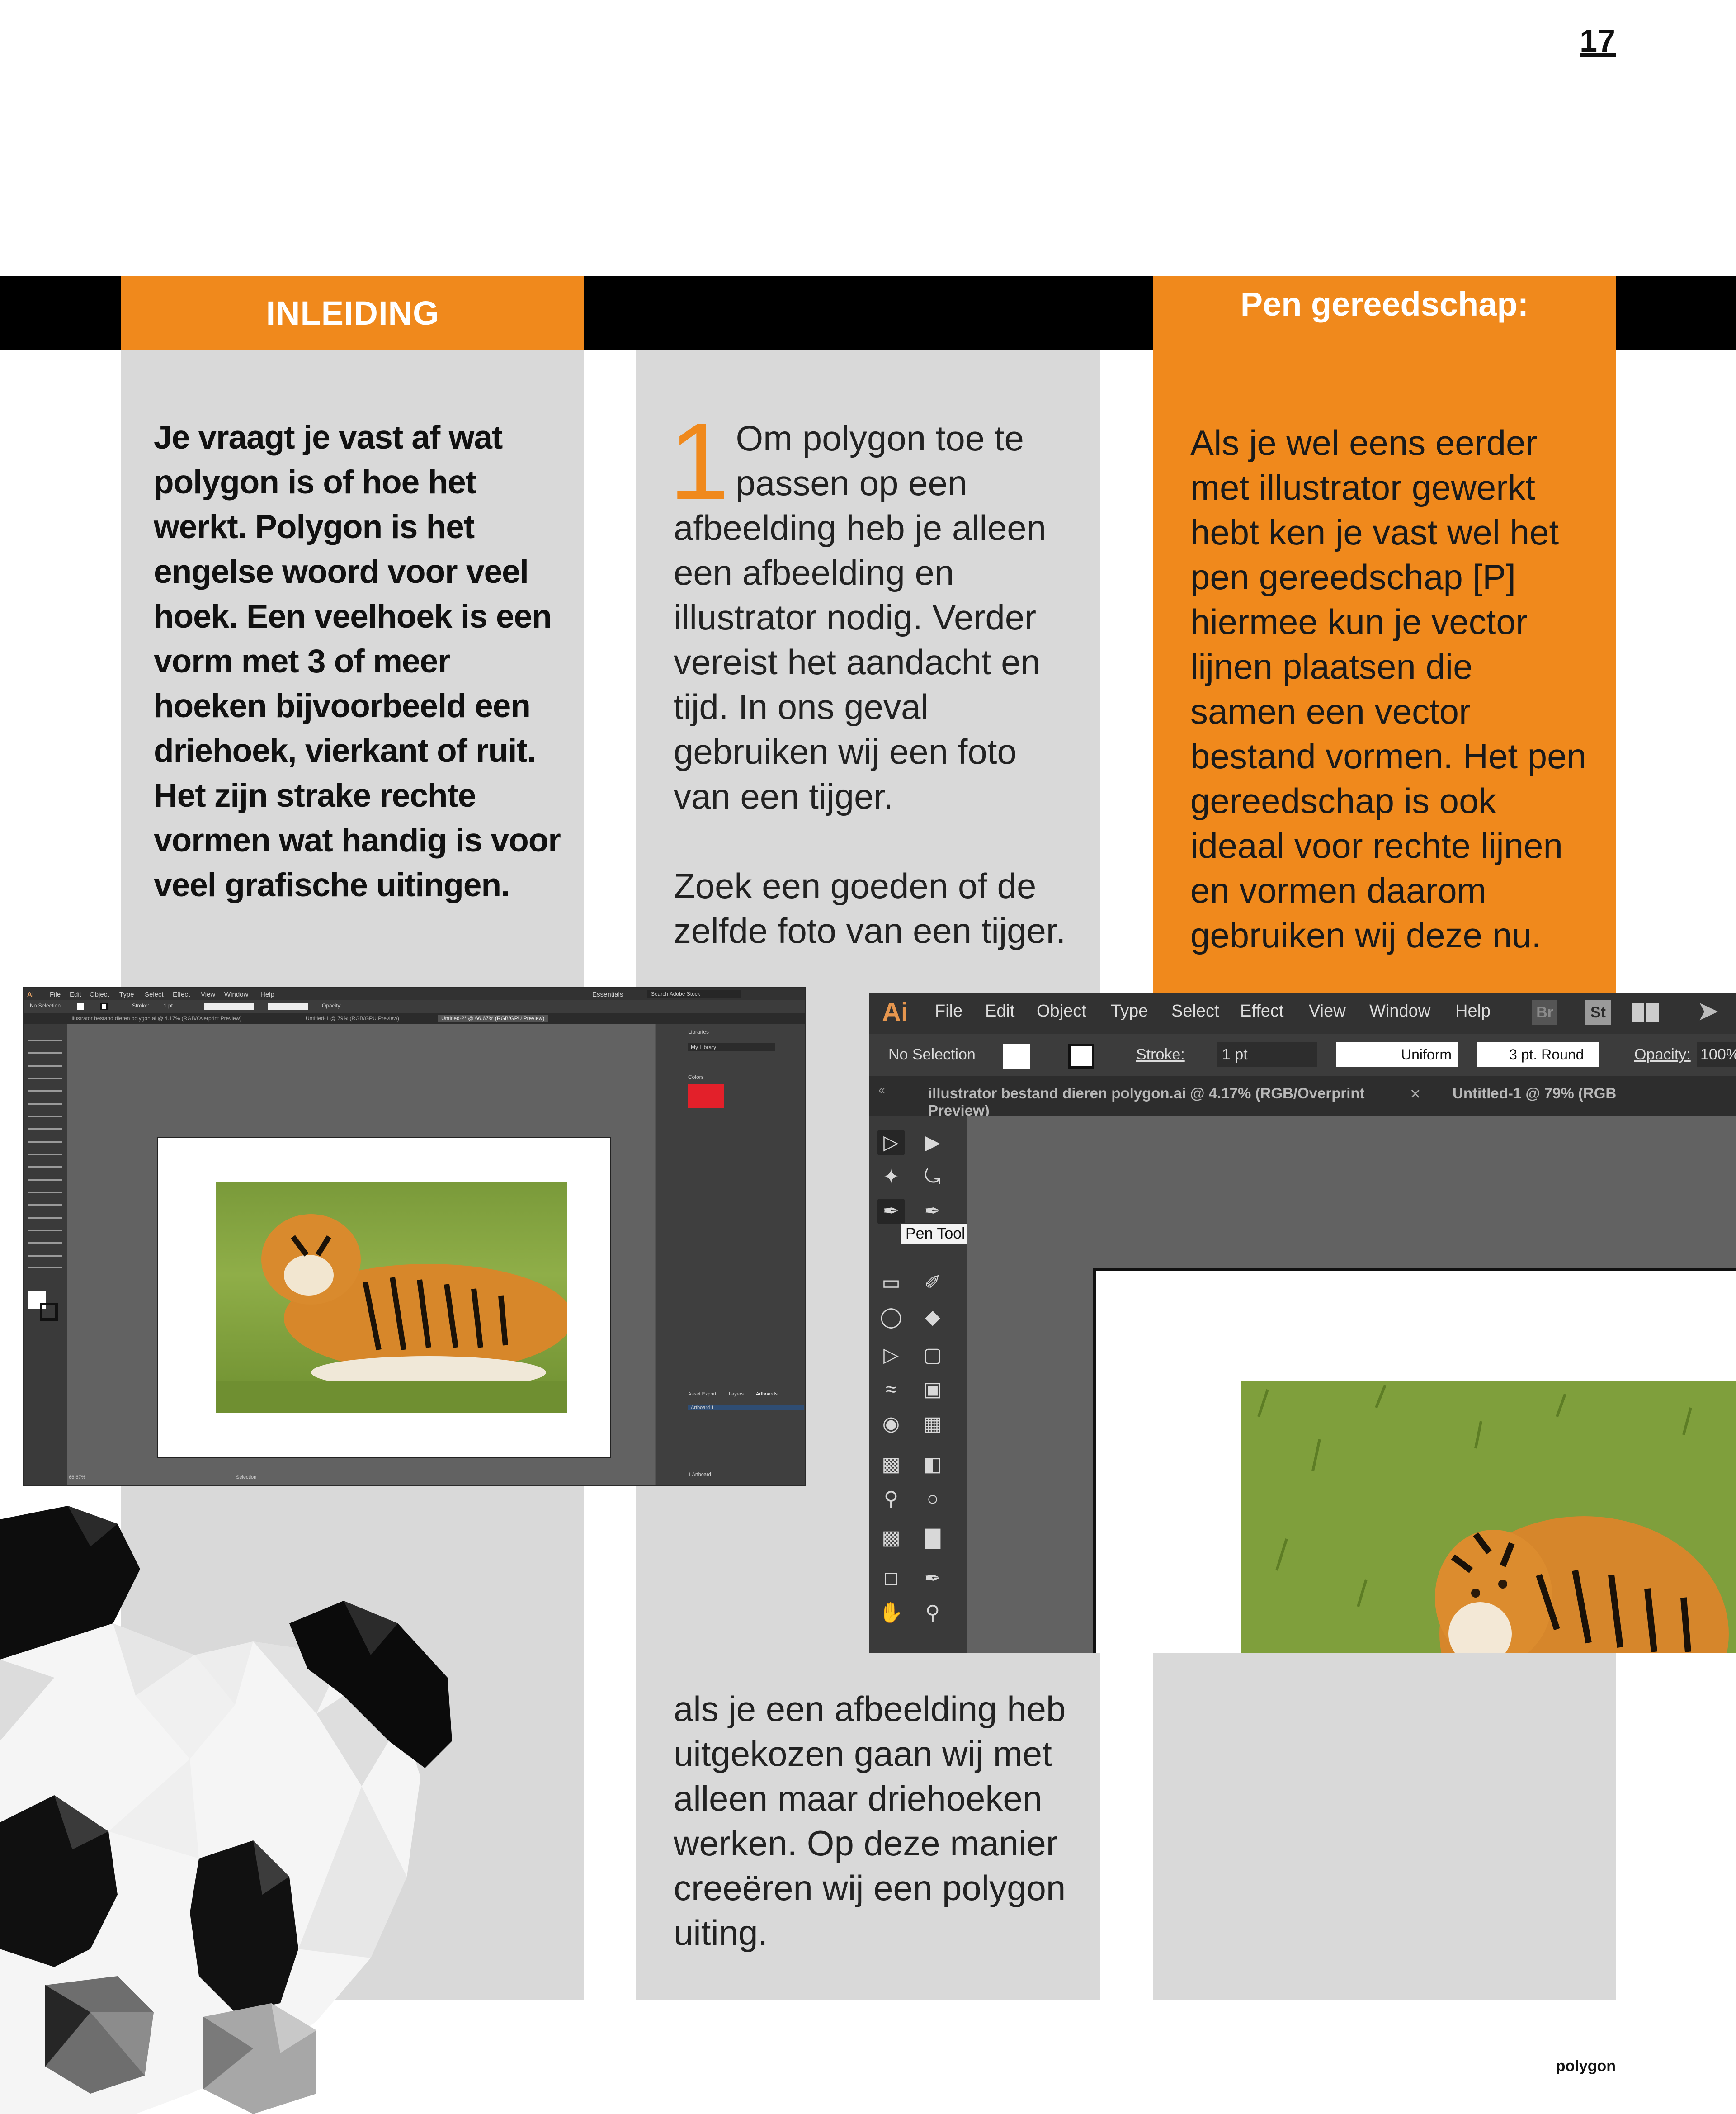 The height and width of the screenshot is (2114, 1736). I want to click on step-number: 1, so click(700, 462).